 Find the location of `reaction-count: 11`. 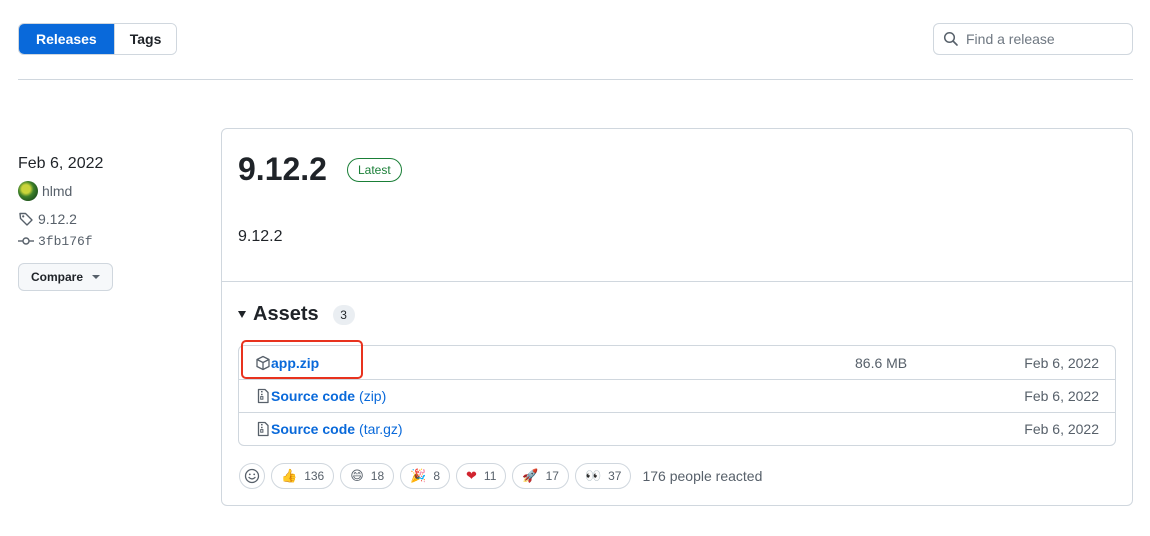

reaction-count: 11 is located at coordinates (490, 476).